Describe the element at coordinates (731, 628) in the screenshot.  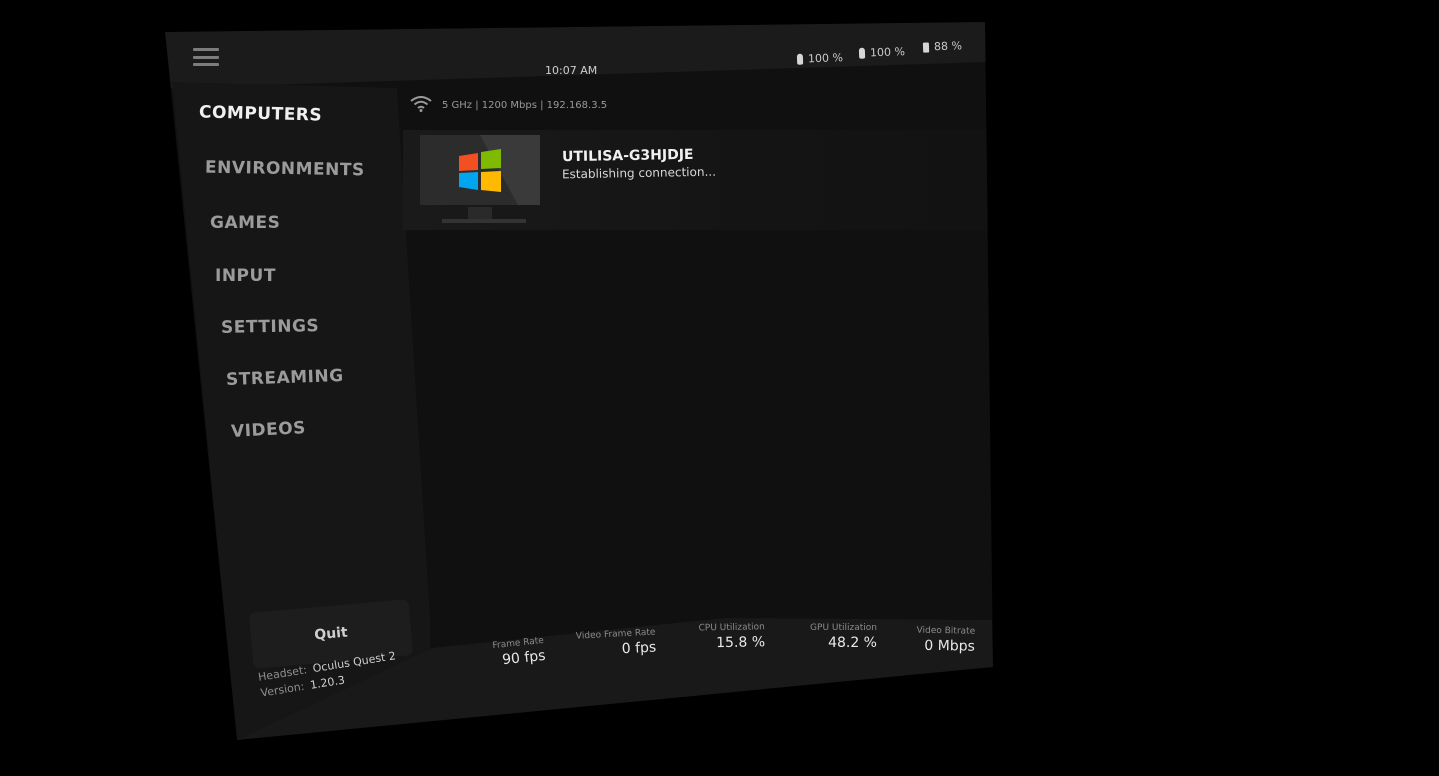
I see `stat-label: CPU Utilization` at that location.